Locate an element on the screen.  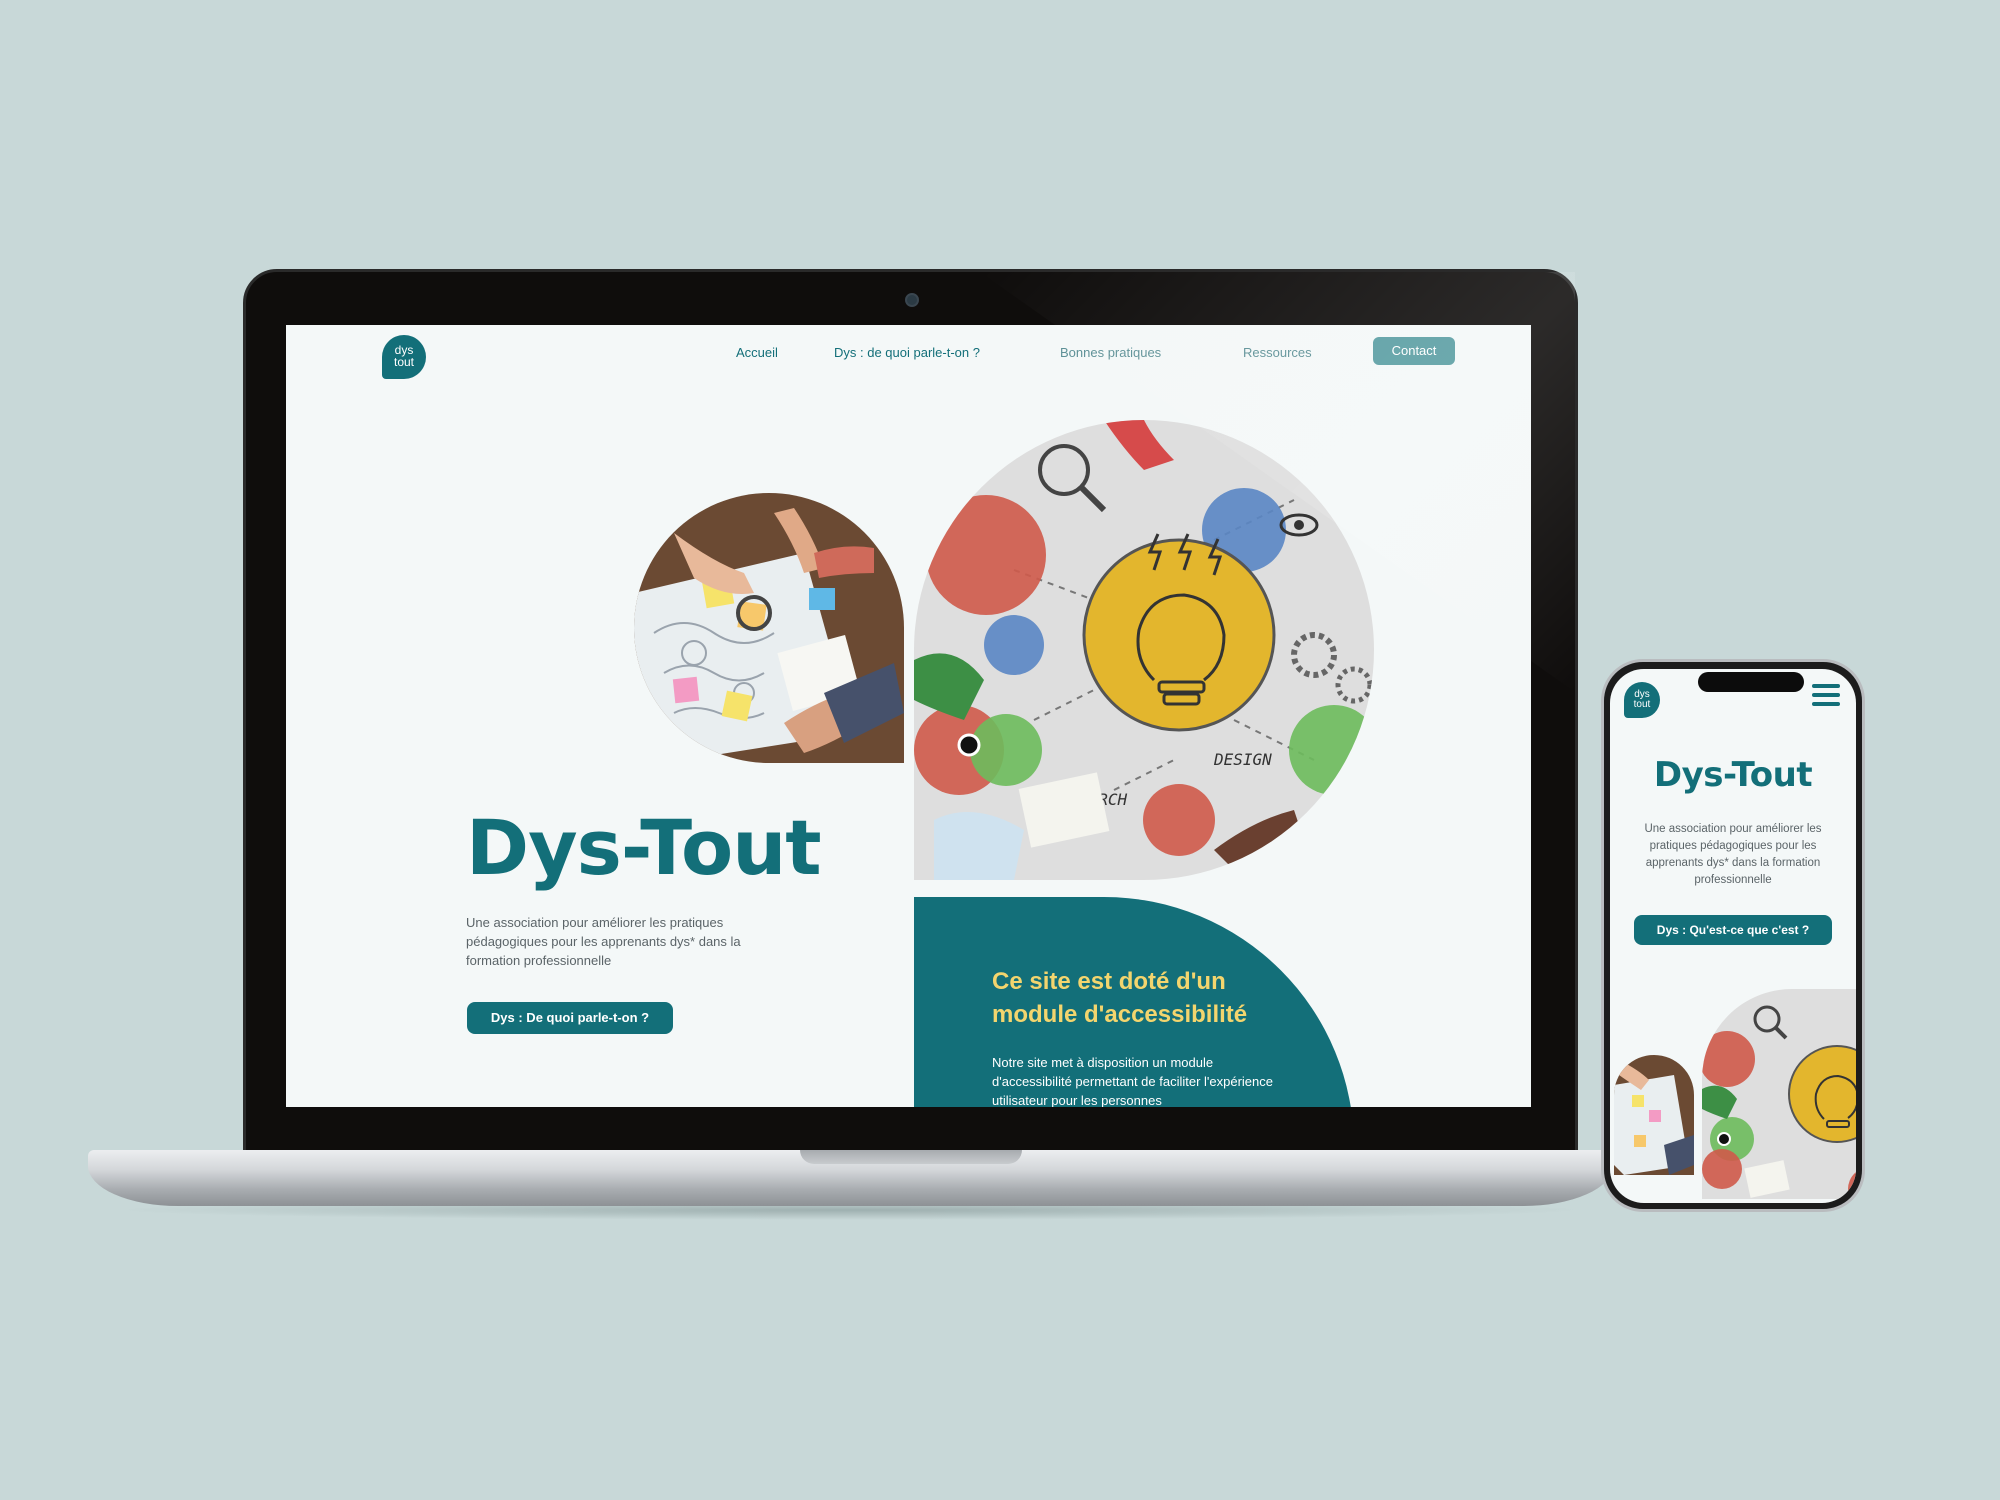
mobile-hero-cta-button: Dys : Qu'est-ce que c'est ? is located at coordinates (1733, 930).